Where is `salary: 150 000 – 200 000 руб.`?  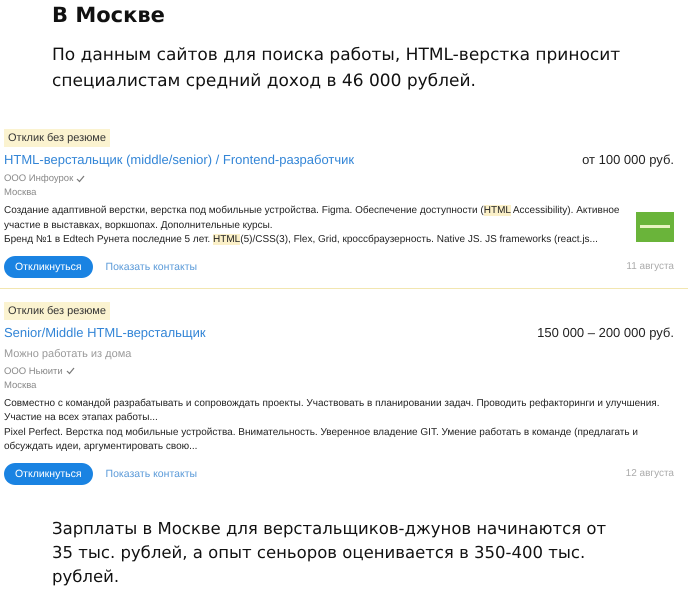
salary: 150 000 – 200 000 руб. is located at coordinates (605, 332).